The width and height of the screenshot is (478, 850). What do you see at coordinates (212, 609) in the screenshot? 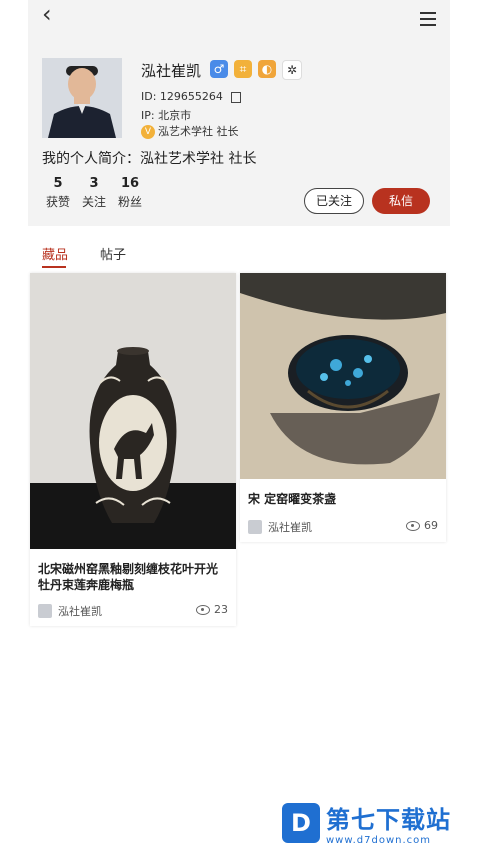
I see `post-views: 23` at bounding box center [212, 609].